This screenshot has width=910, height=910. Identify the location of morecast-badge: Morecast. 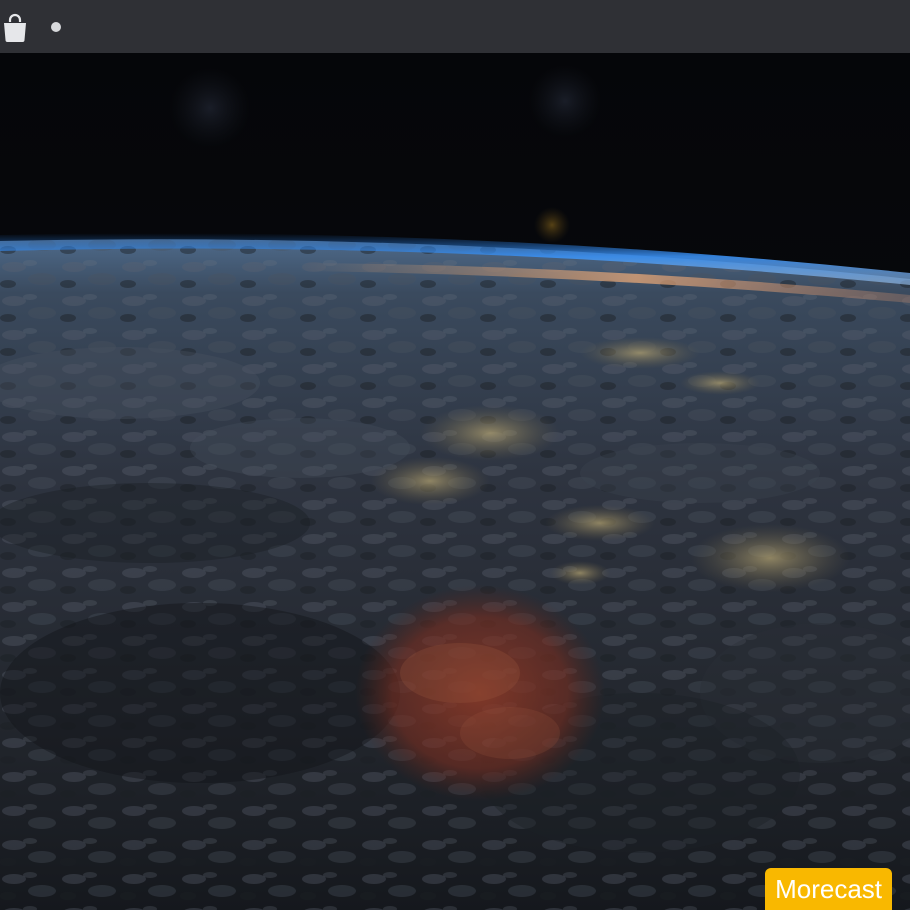
(828, 889).